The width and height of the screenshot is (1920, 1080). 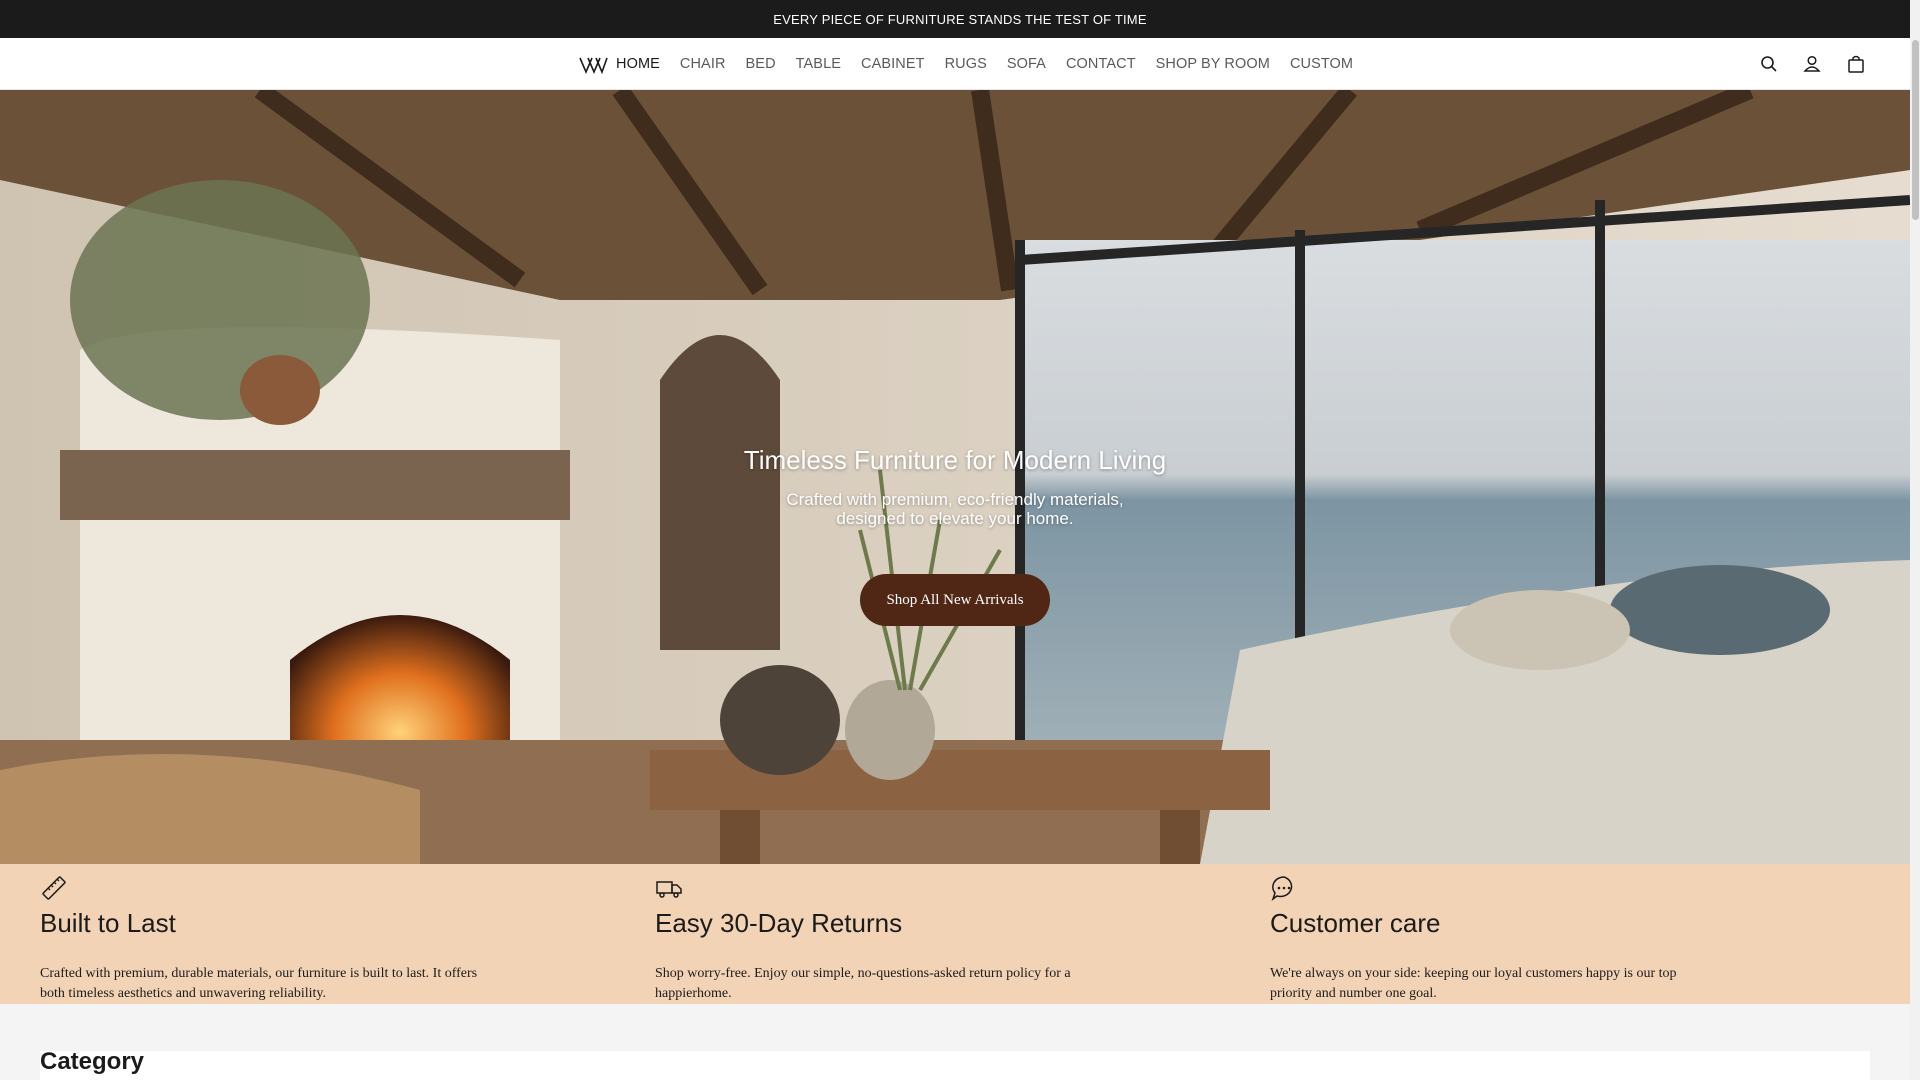 What do you see at coordinates (1101, 64) in the screenshot?
I see `nav-item-contact: CONTACT` at bounding box center [1101, 64].